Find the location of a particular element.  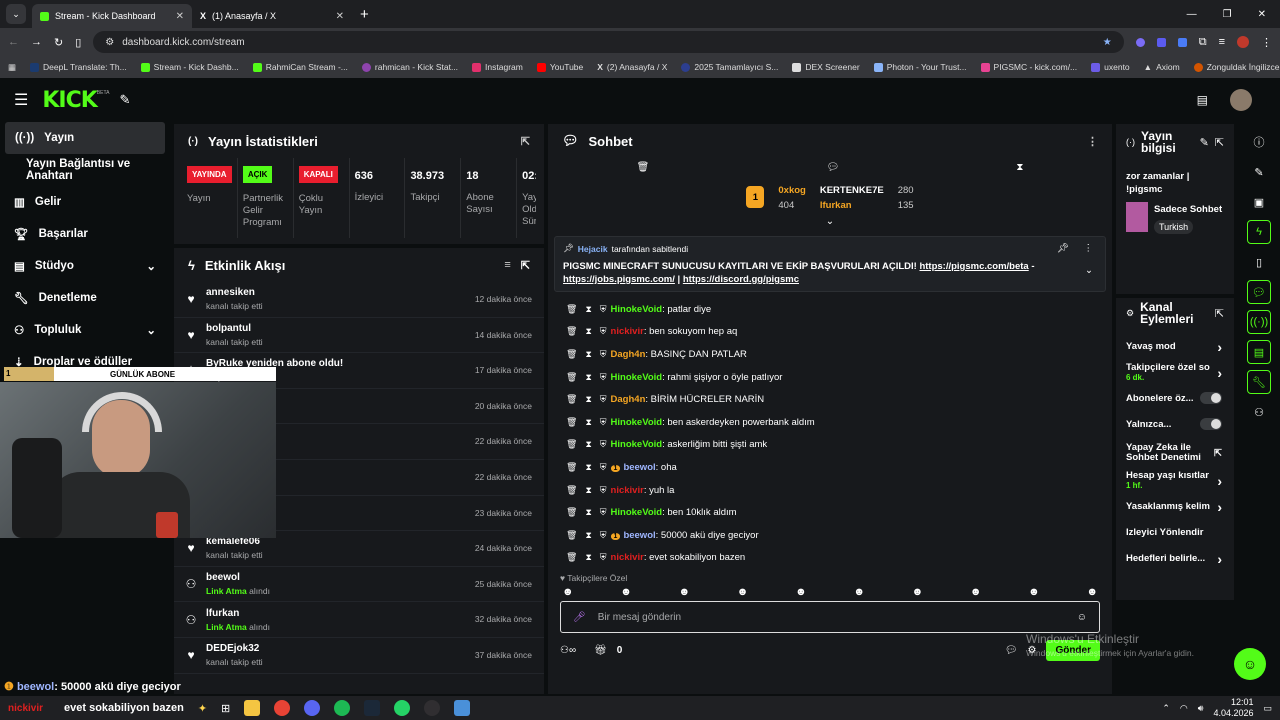

clock: 12:01 4.04.2026 is located at coordinates (1233, 708).